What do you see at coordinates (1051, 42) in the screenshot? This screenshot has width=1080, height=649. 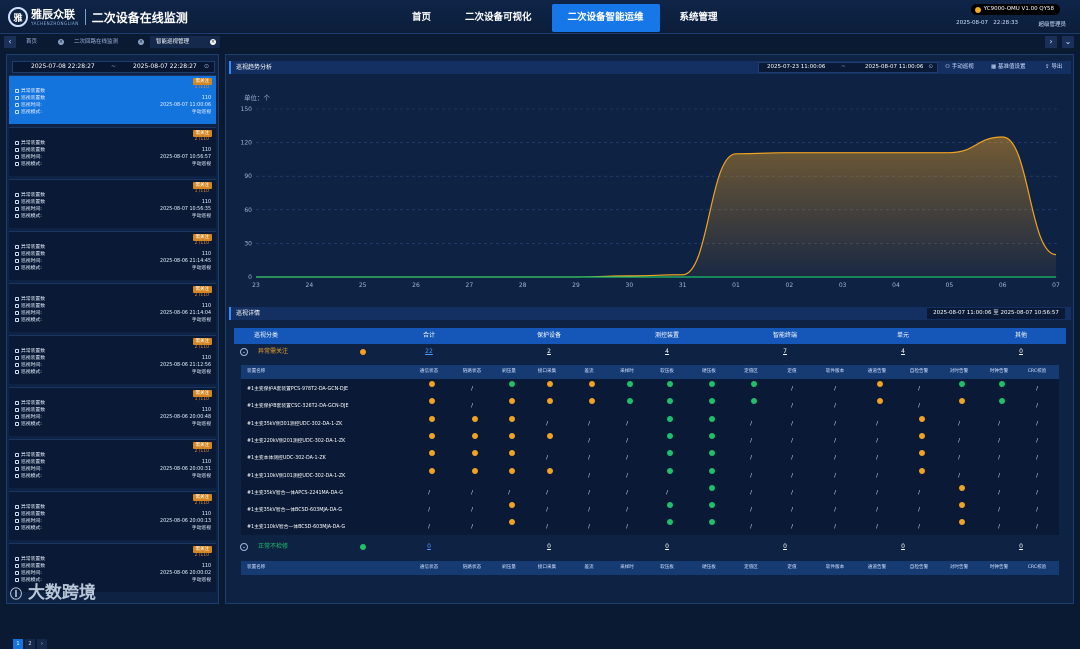 I see `tab-scroll-right-icon: ›` at bounding box center [1051, 42].